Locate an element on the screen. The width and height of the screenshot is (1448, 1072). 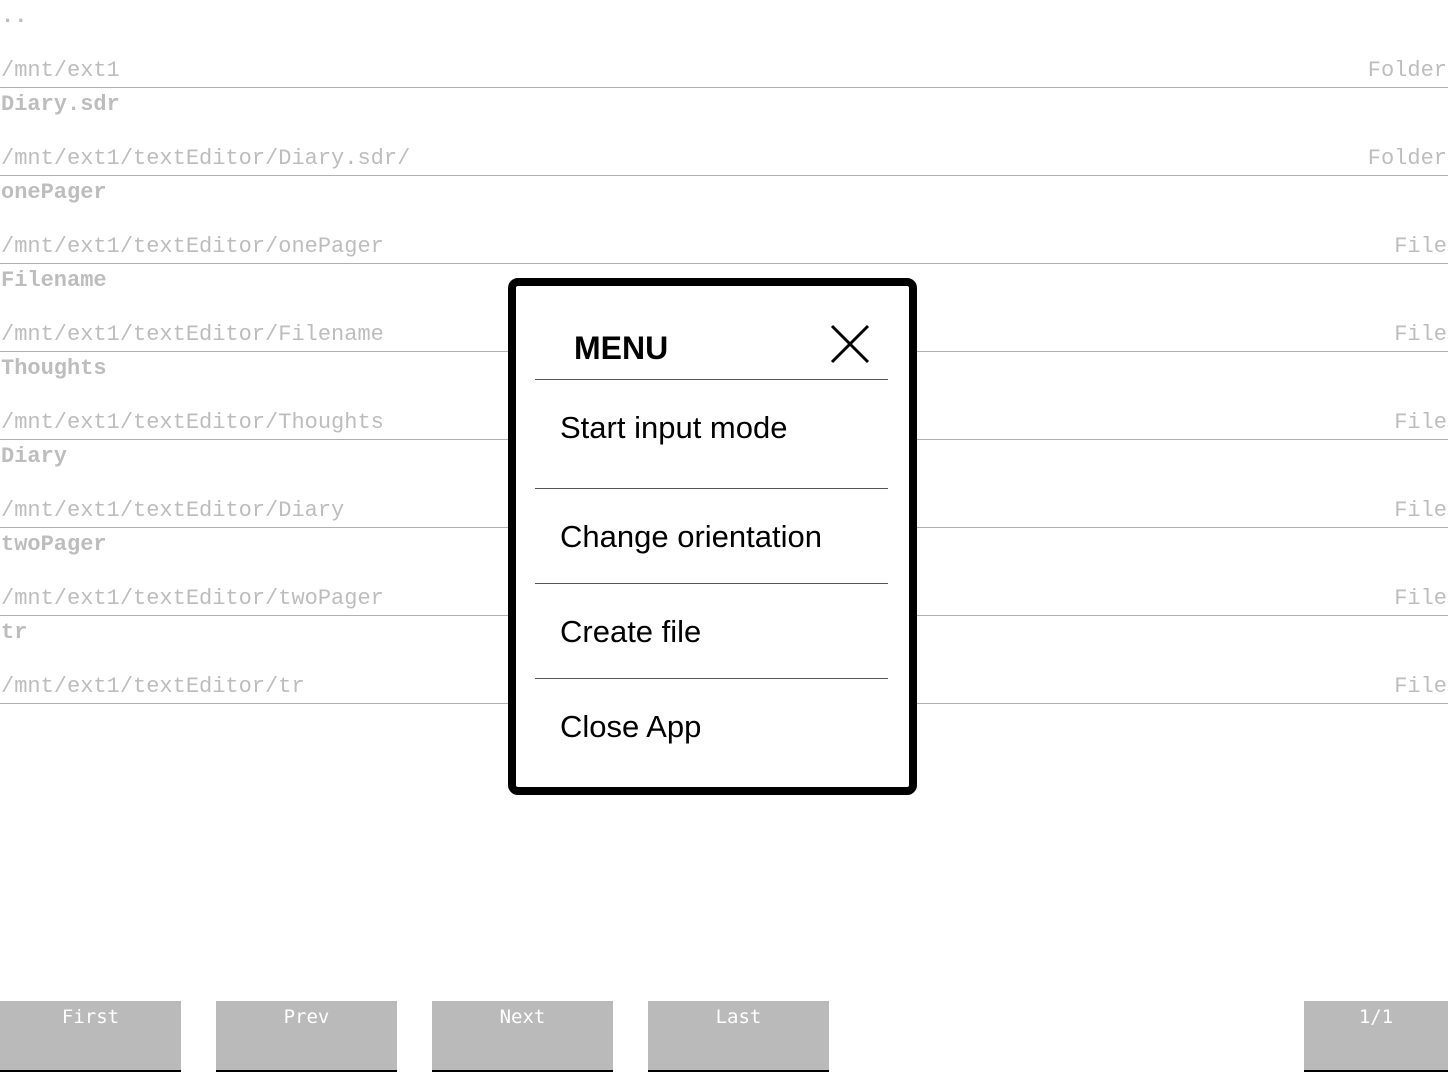
entry-name: Diary.sdr is located at coordinates (60, 104).